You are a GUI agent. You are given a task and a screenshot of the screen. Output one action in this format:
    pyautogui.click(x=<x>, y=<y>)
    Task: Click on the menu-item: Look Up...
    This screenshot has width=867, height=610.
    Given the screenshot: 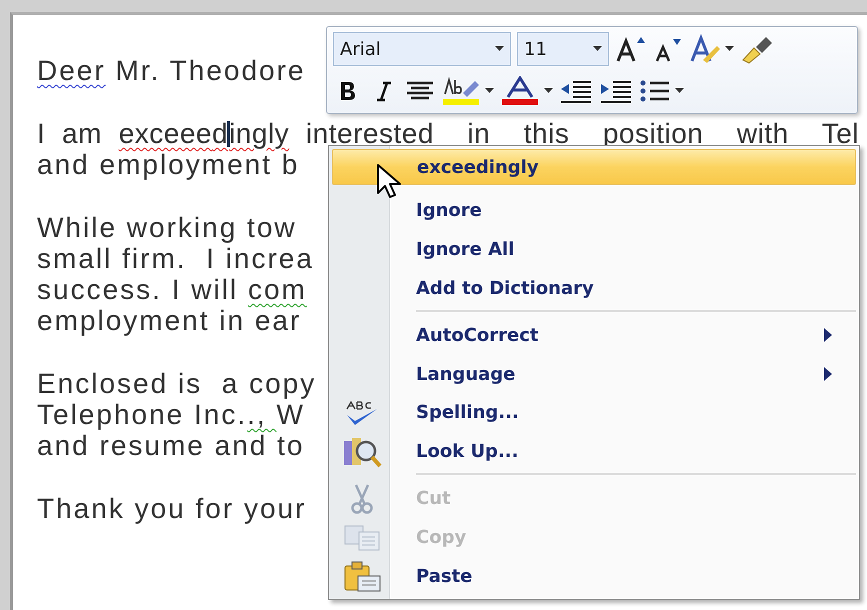 What is the action you would take?
    pyautogui.click(x=594, y=452)
    